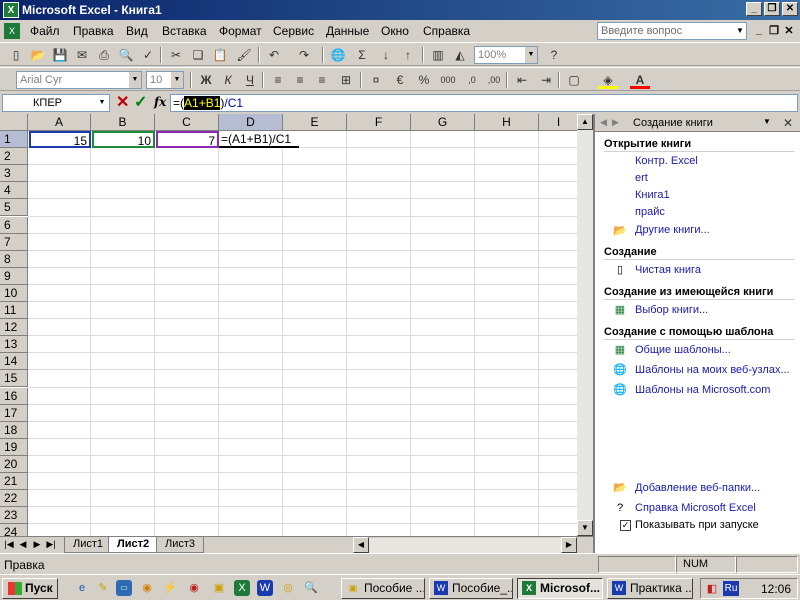  I want to click on folder-icon: ▣, so click(219, 588).